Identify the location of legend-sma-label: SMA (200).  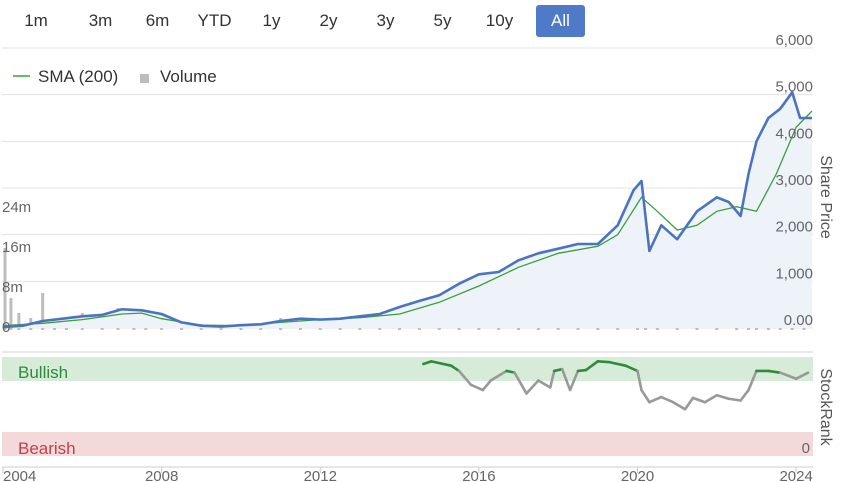
(78, 76).